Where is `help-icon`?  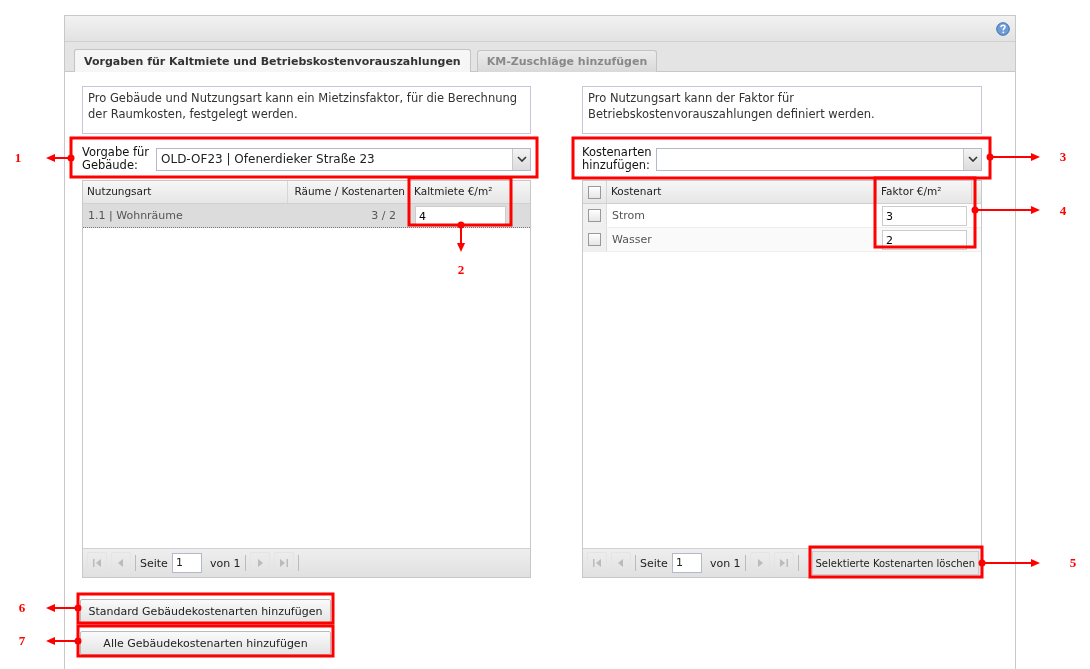 help-icon is located at coordinates (1003, 28).